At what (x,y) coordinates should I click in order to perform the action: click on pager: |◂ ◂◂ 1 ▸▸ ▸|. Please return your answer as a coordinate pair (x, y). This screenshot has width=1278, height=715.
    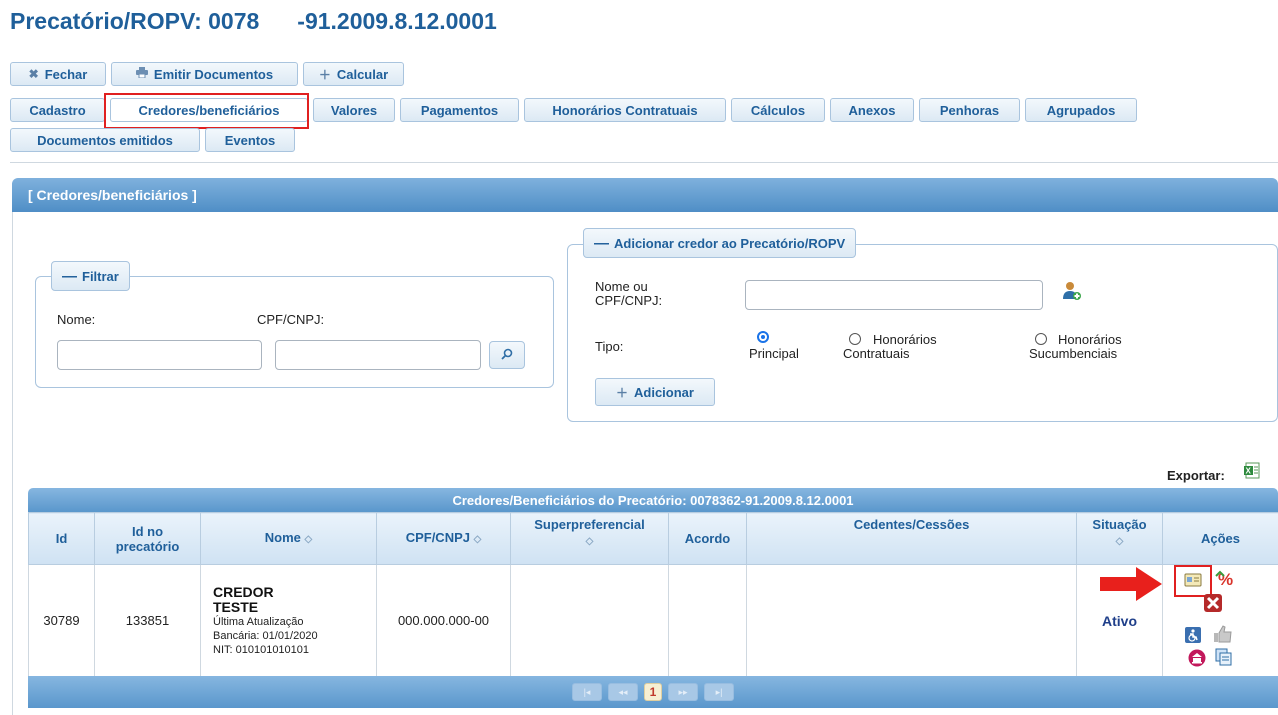
    Looking at the image, I should click on (653, 692).